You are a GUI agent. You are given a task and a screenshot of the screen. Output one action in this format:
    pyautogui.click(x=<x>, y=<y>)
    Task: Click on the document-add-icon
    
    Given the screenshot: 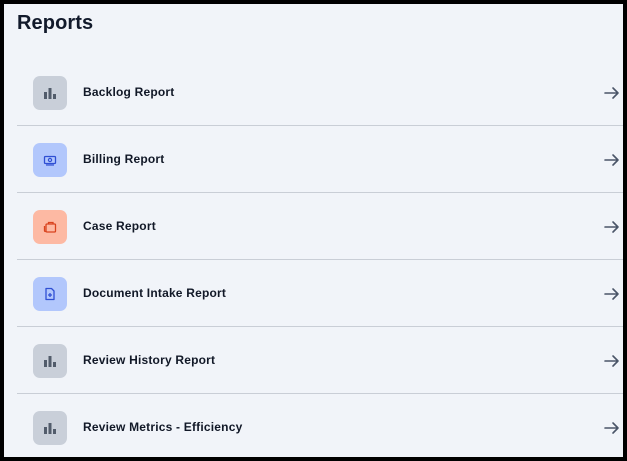 What is the action you would take?
    pyautogui.click(x=50, y=294)
    